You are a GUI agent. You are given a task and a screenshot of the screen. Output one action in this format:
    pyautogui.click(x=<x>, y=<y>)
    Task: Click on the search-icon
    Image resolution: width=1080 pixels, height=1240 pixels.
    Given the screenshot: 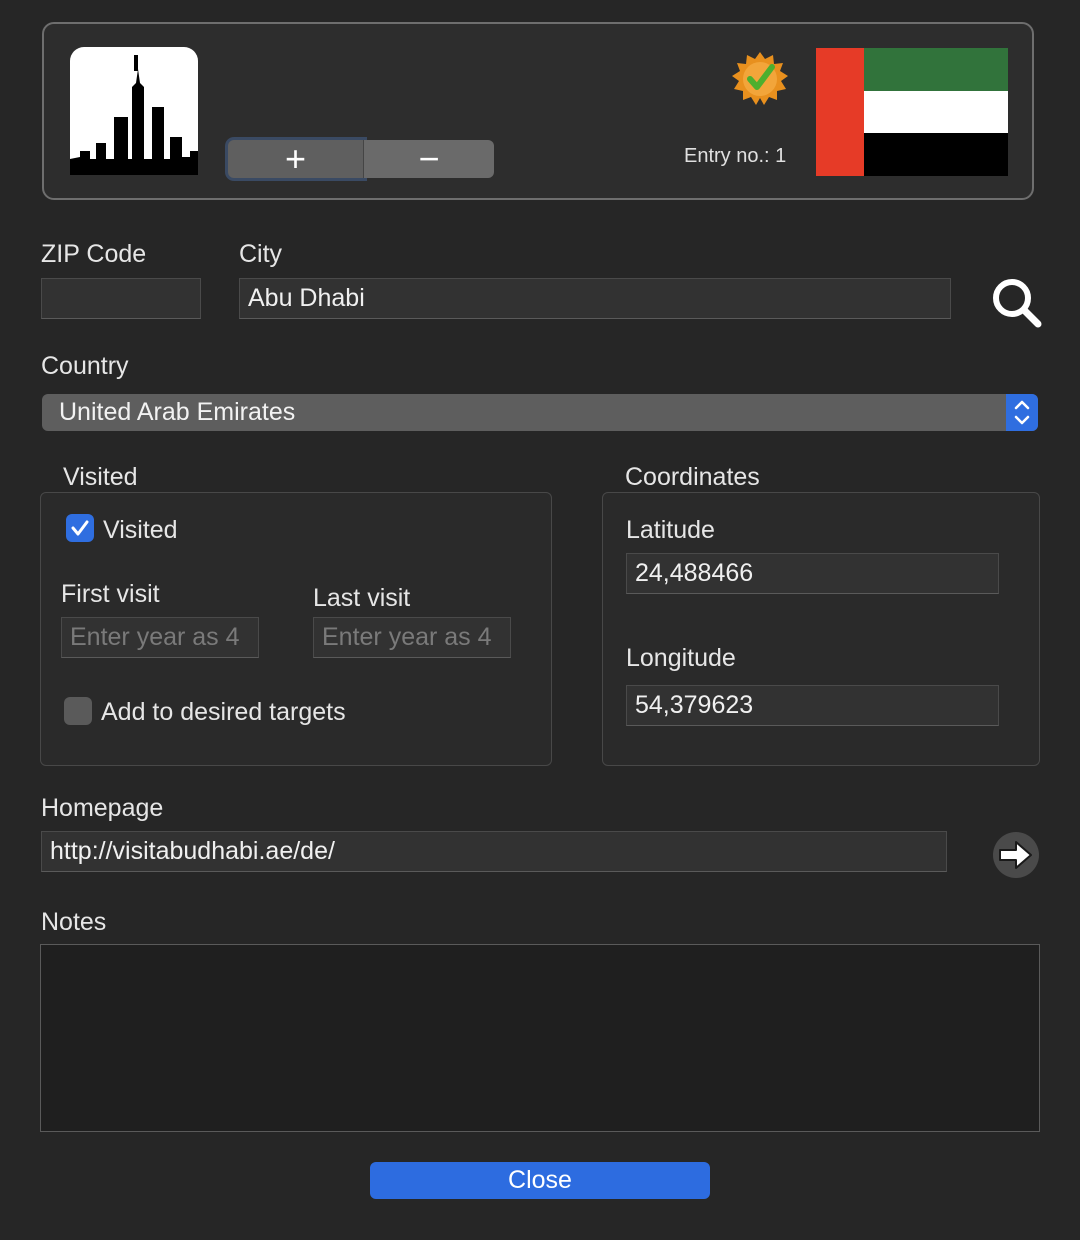 What is the action you would take?
    pyautogui.click(x=1016, y=302)
    